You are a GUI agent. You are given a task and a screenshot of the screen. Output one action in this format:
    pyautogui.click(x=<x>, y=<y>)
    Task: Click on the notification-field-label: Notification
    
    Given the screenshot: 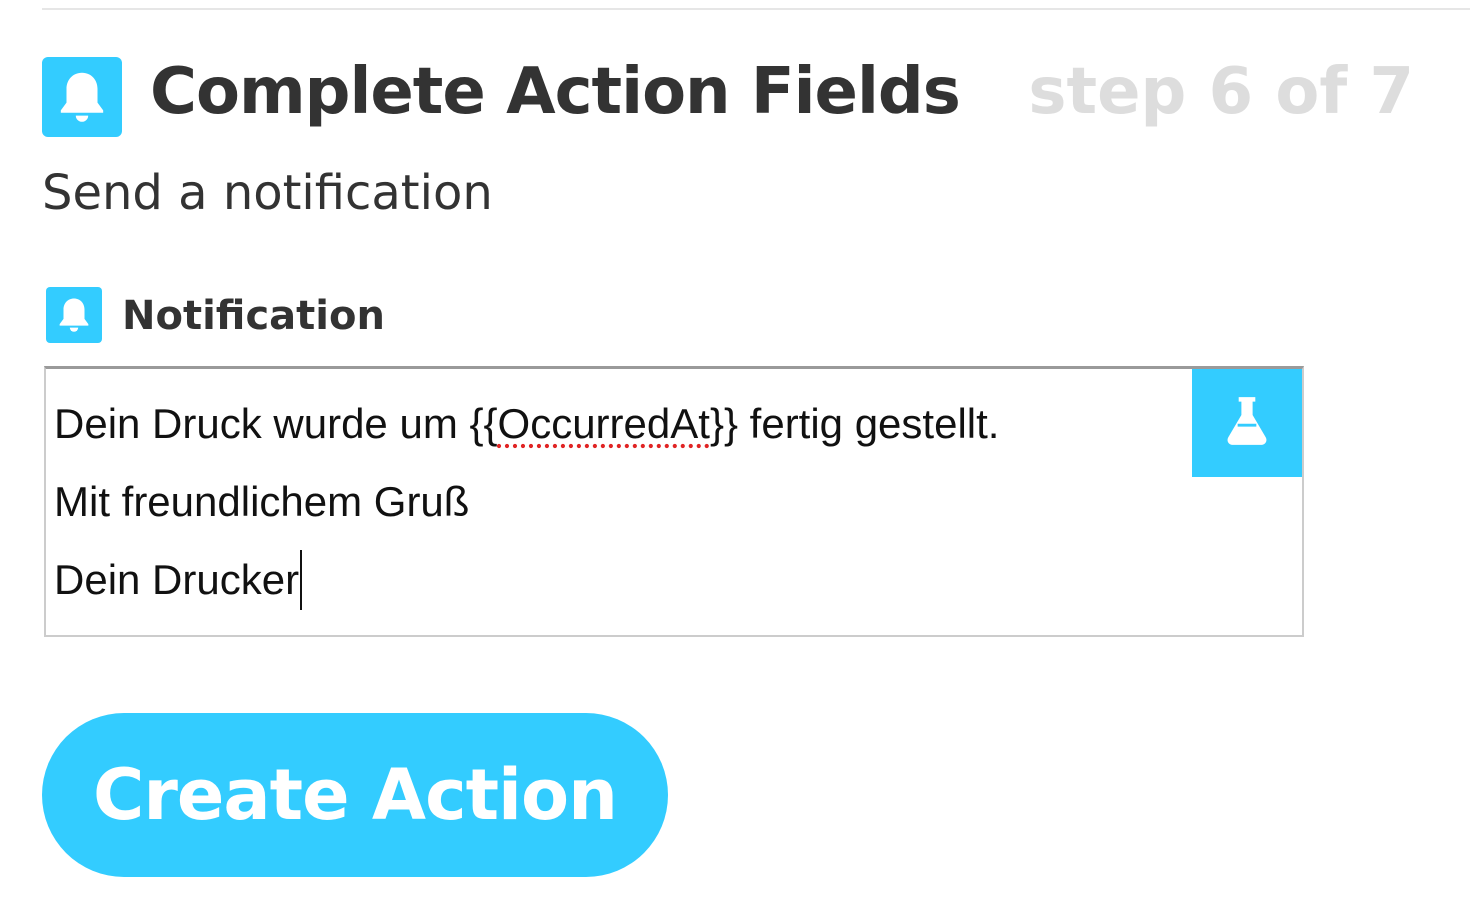 What is the action you would take?
    pyautogui.click(x=253, y=316)
    